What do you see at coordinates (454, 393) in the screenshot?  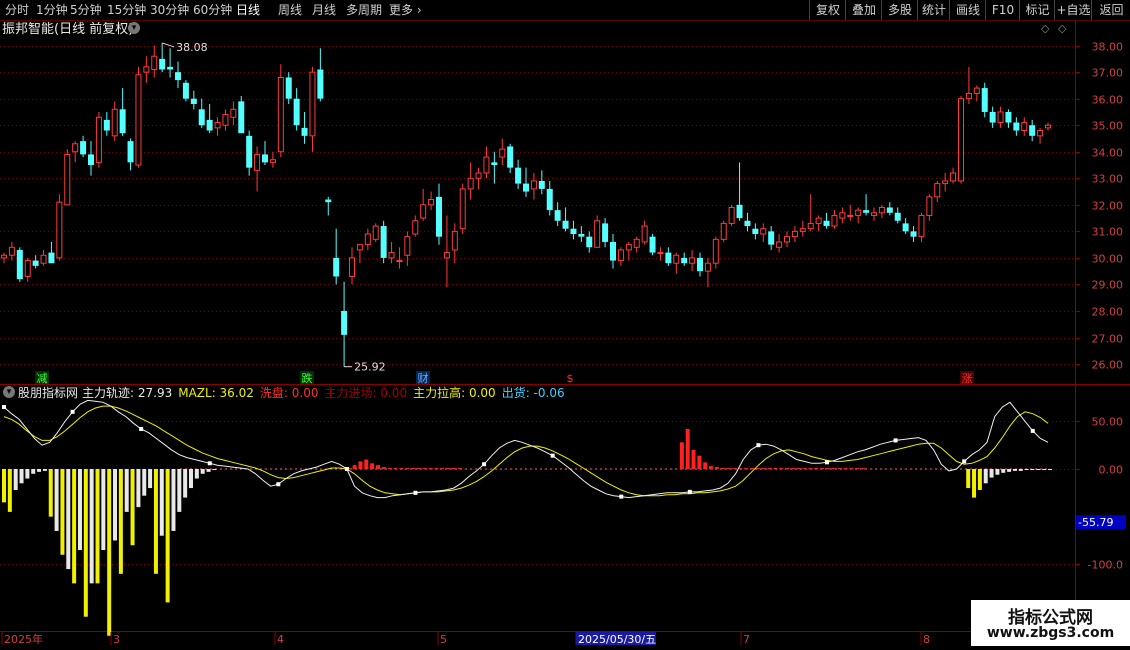 I see `legend-item-4: 主力拉高: 0.00` at bounding box center [454, 393].